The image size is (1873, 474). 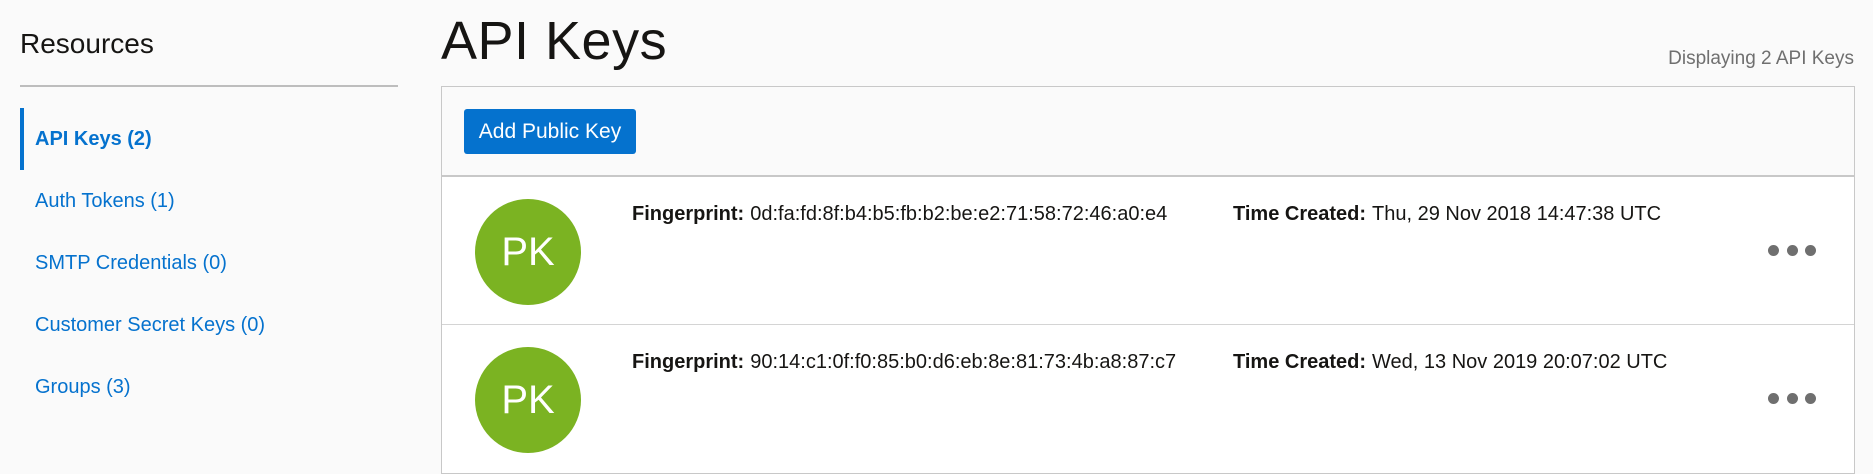 What do you see at coordinates (554, 41) in the screenshot?
I see `page-title: API Keys` at bounding box center [554, 41].